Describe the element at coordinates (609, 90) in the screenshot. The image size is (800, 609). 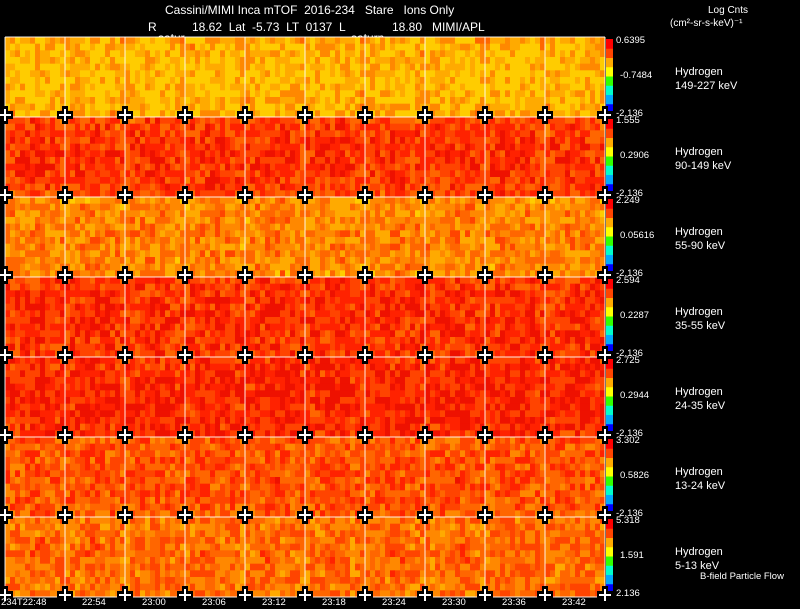
I see `colorbar-segment` at that location.